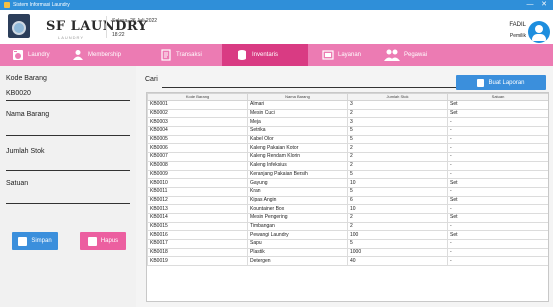 Image resolution: width=553 pixels, height=307 pixels. I want to click on nav-item-laundry: Laundry, so click(31, 55).